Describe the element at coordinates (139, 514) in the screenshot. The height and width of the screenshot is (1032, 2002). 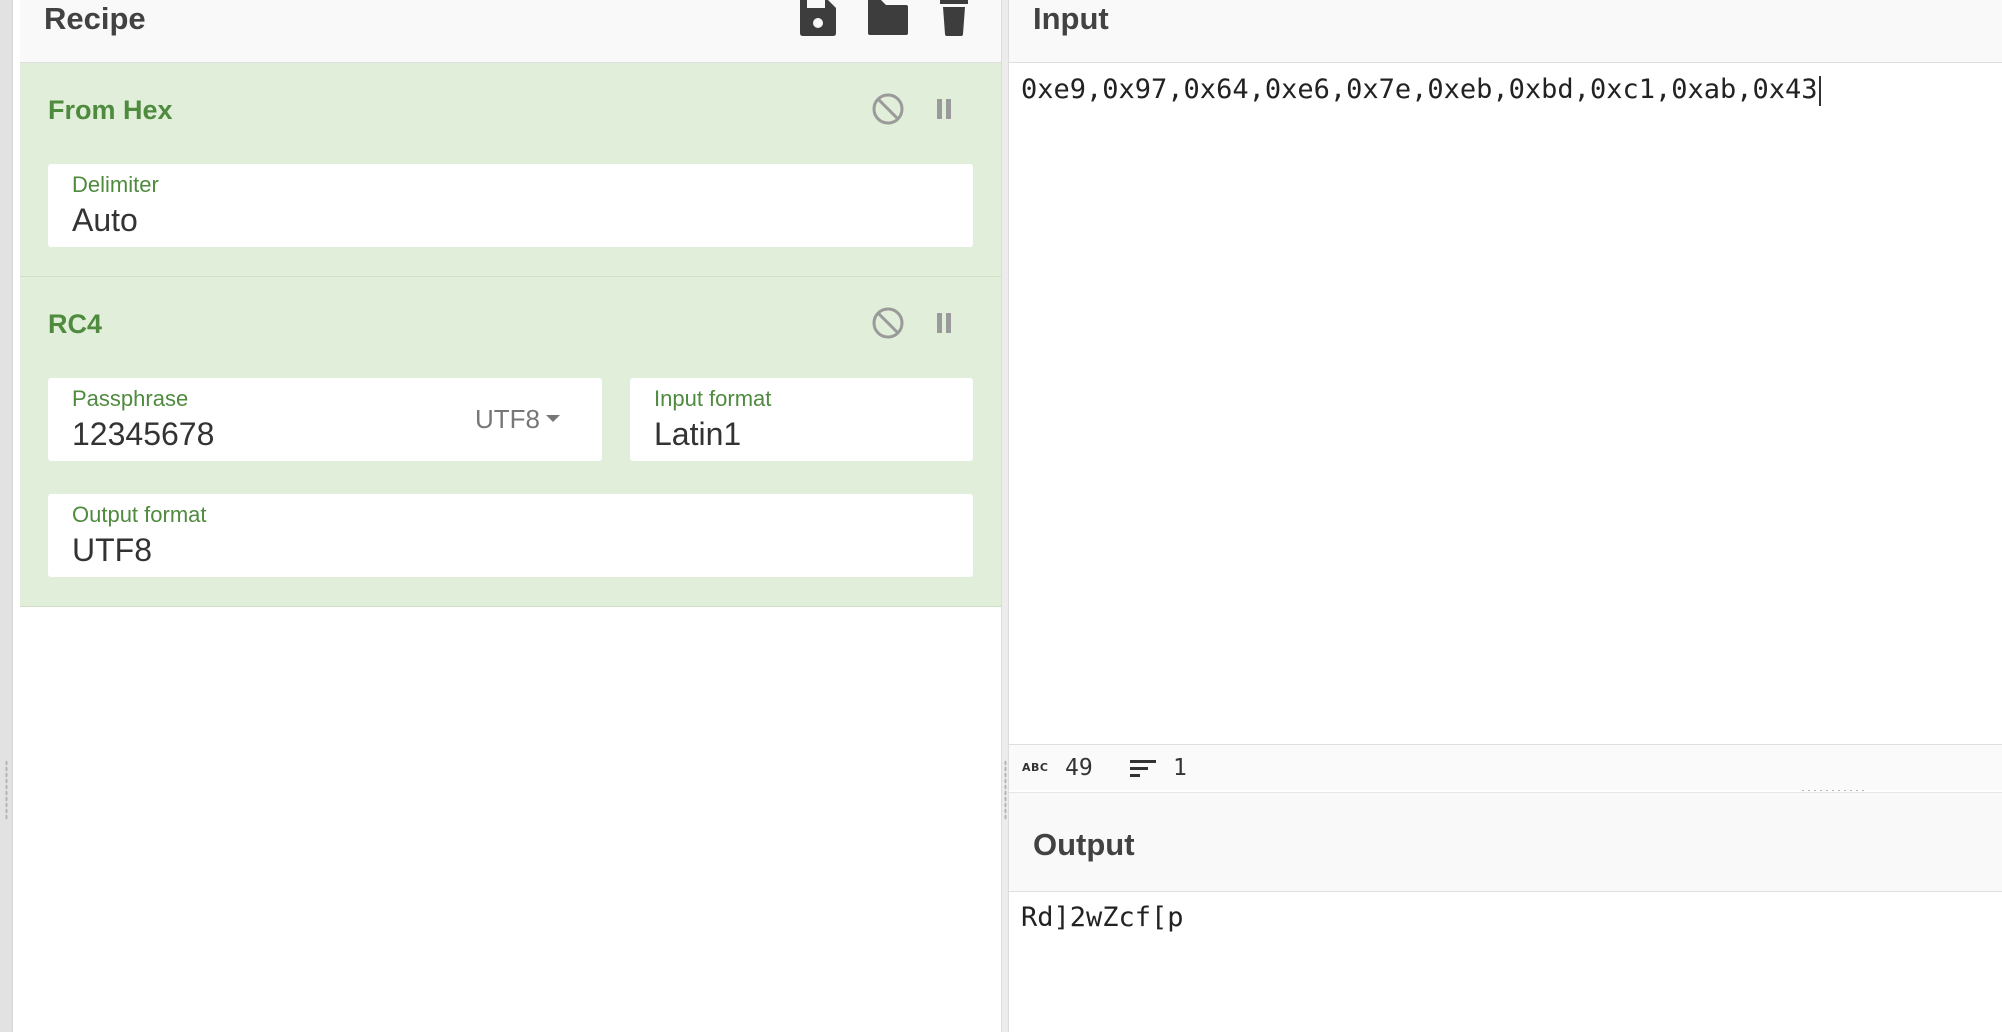
I see `field-label: Output format` at that location.